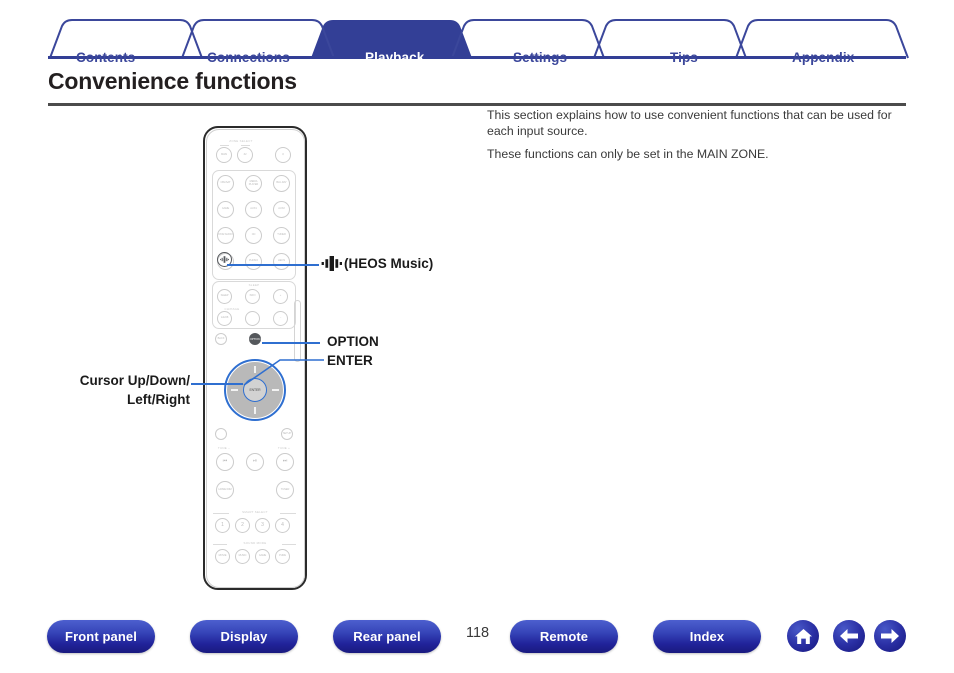 The height and width of the screenshot is (673, 954). I want to click on callout-heos-label: (HEOS Music), so click(389, 263).